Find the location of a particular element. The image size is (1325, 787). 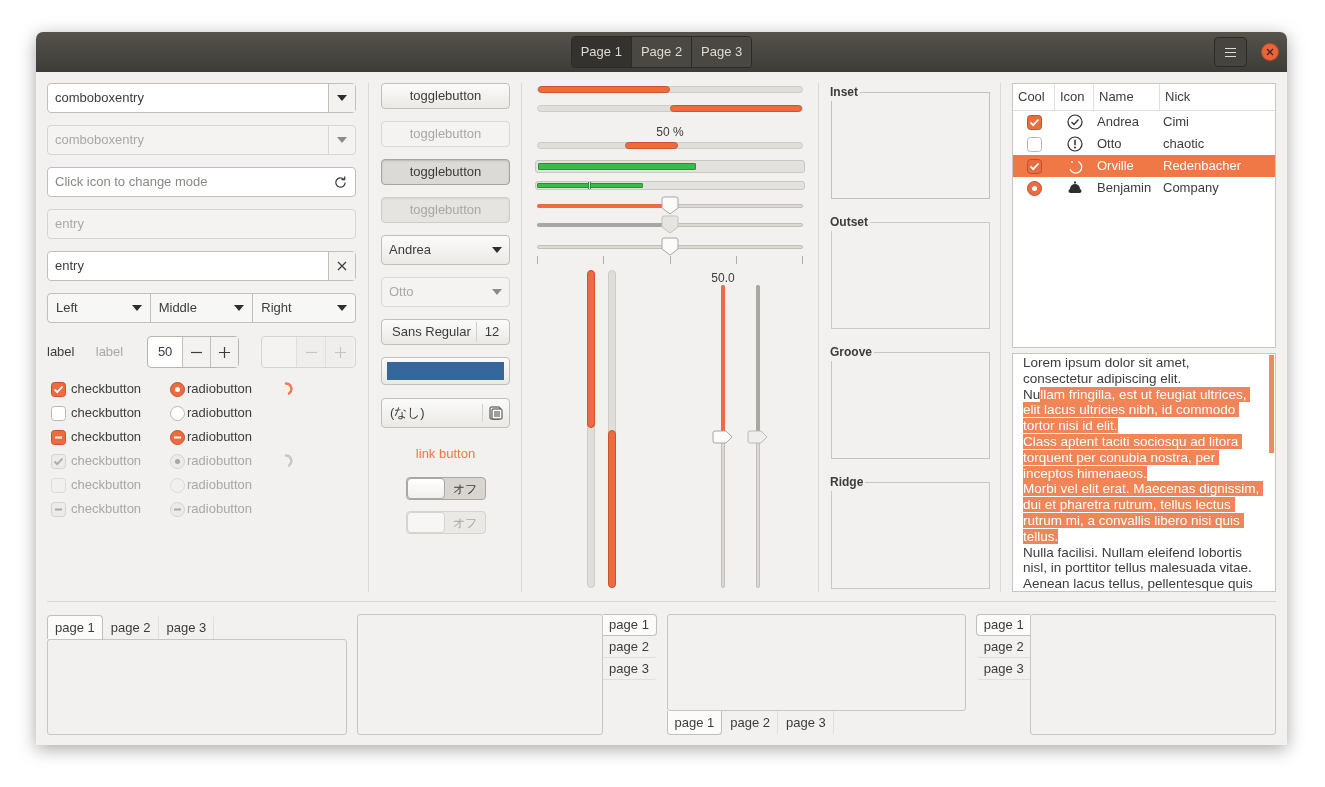

clear-icon is located at coordinates (342, 266).